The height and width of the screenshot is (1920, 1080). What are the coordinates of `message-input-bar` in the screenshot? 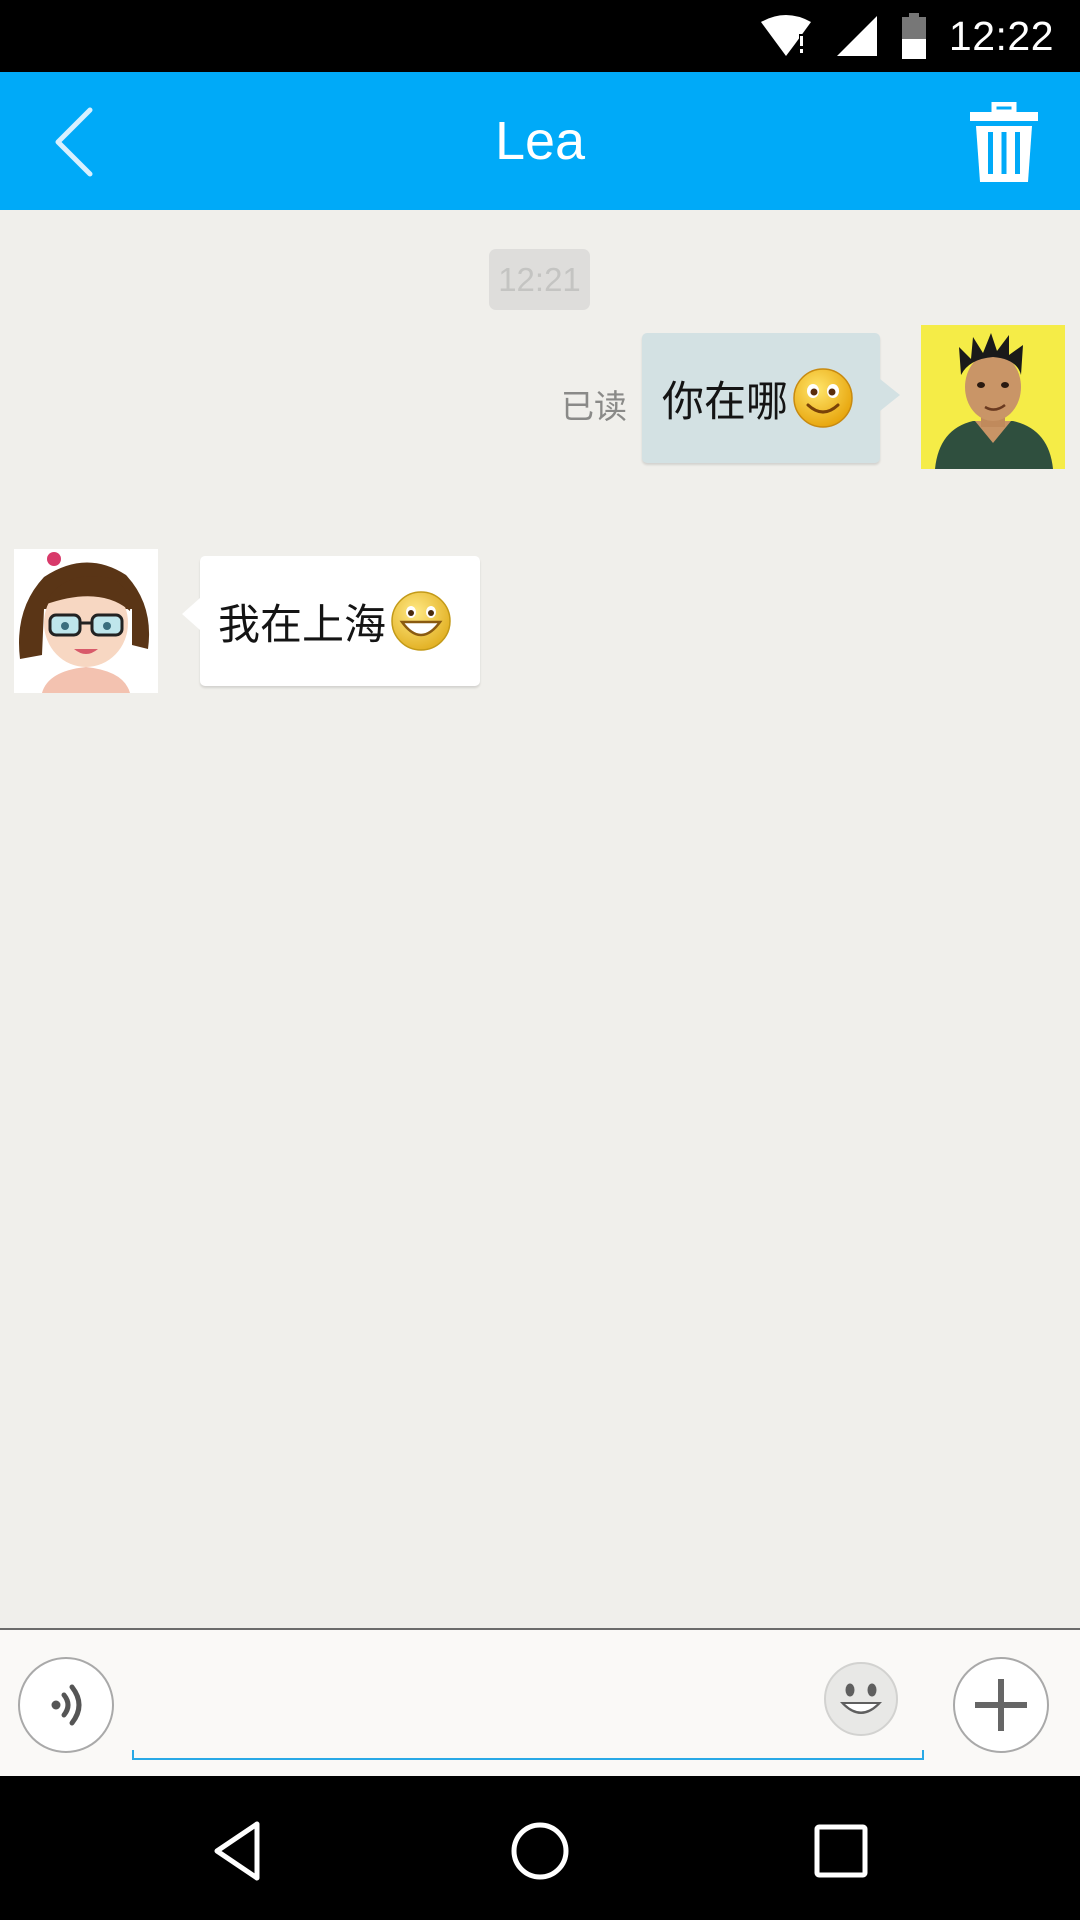 It's located at (540, 1702).